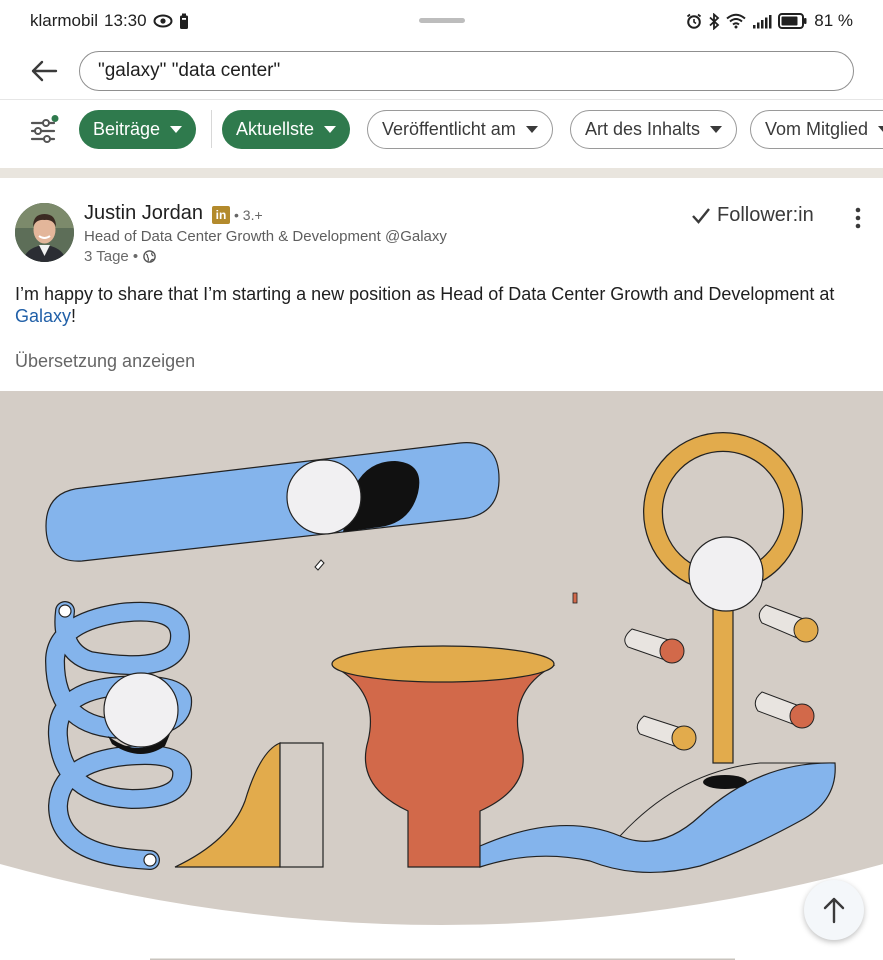  What do you see at coordinates (714, 21) in the screenshot?
I see `bluetooth-icon` at bounding box center [714, 21].